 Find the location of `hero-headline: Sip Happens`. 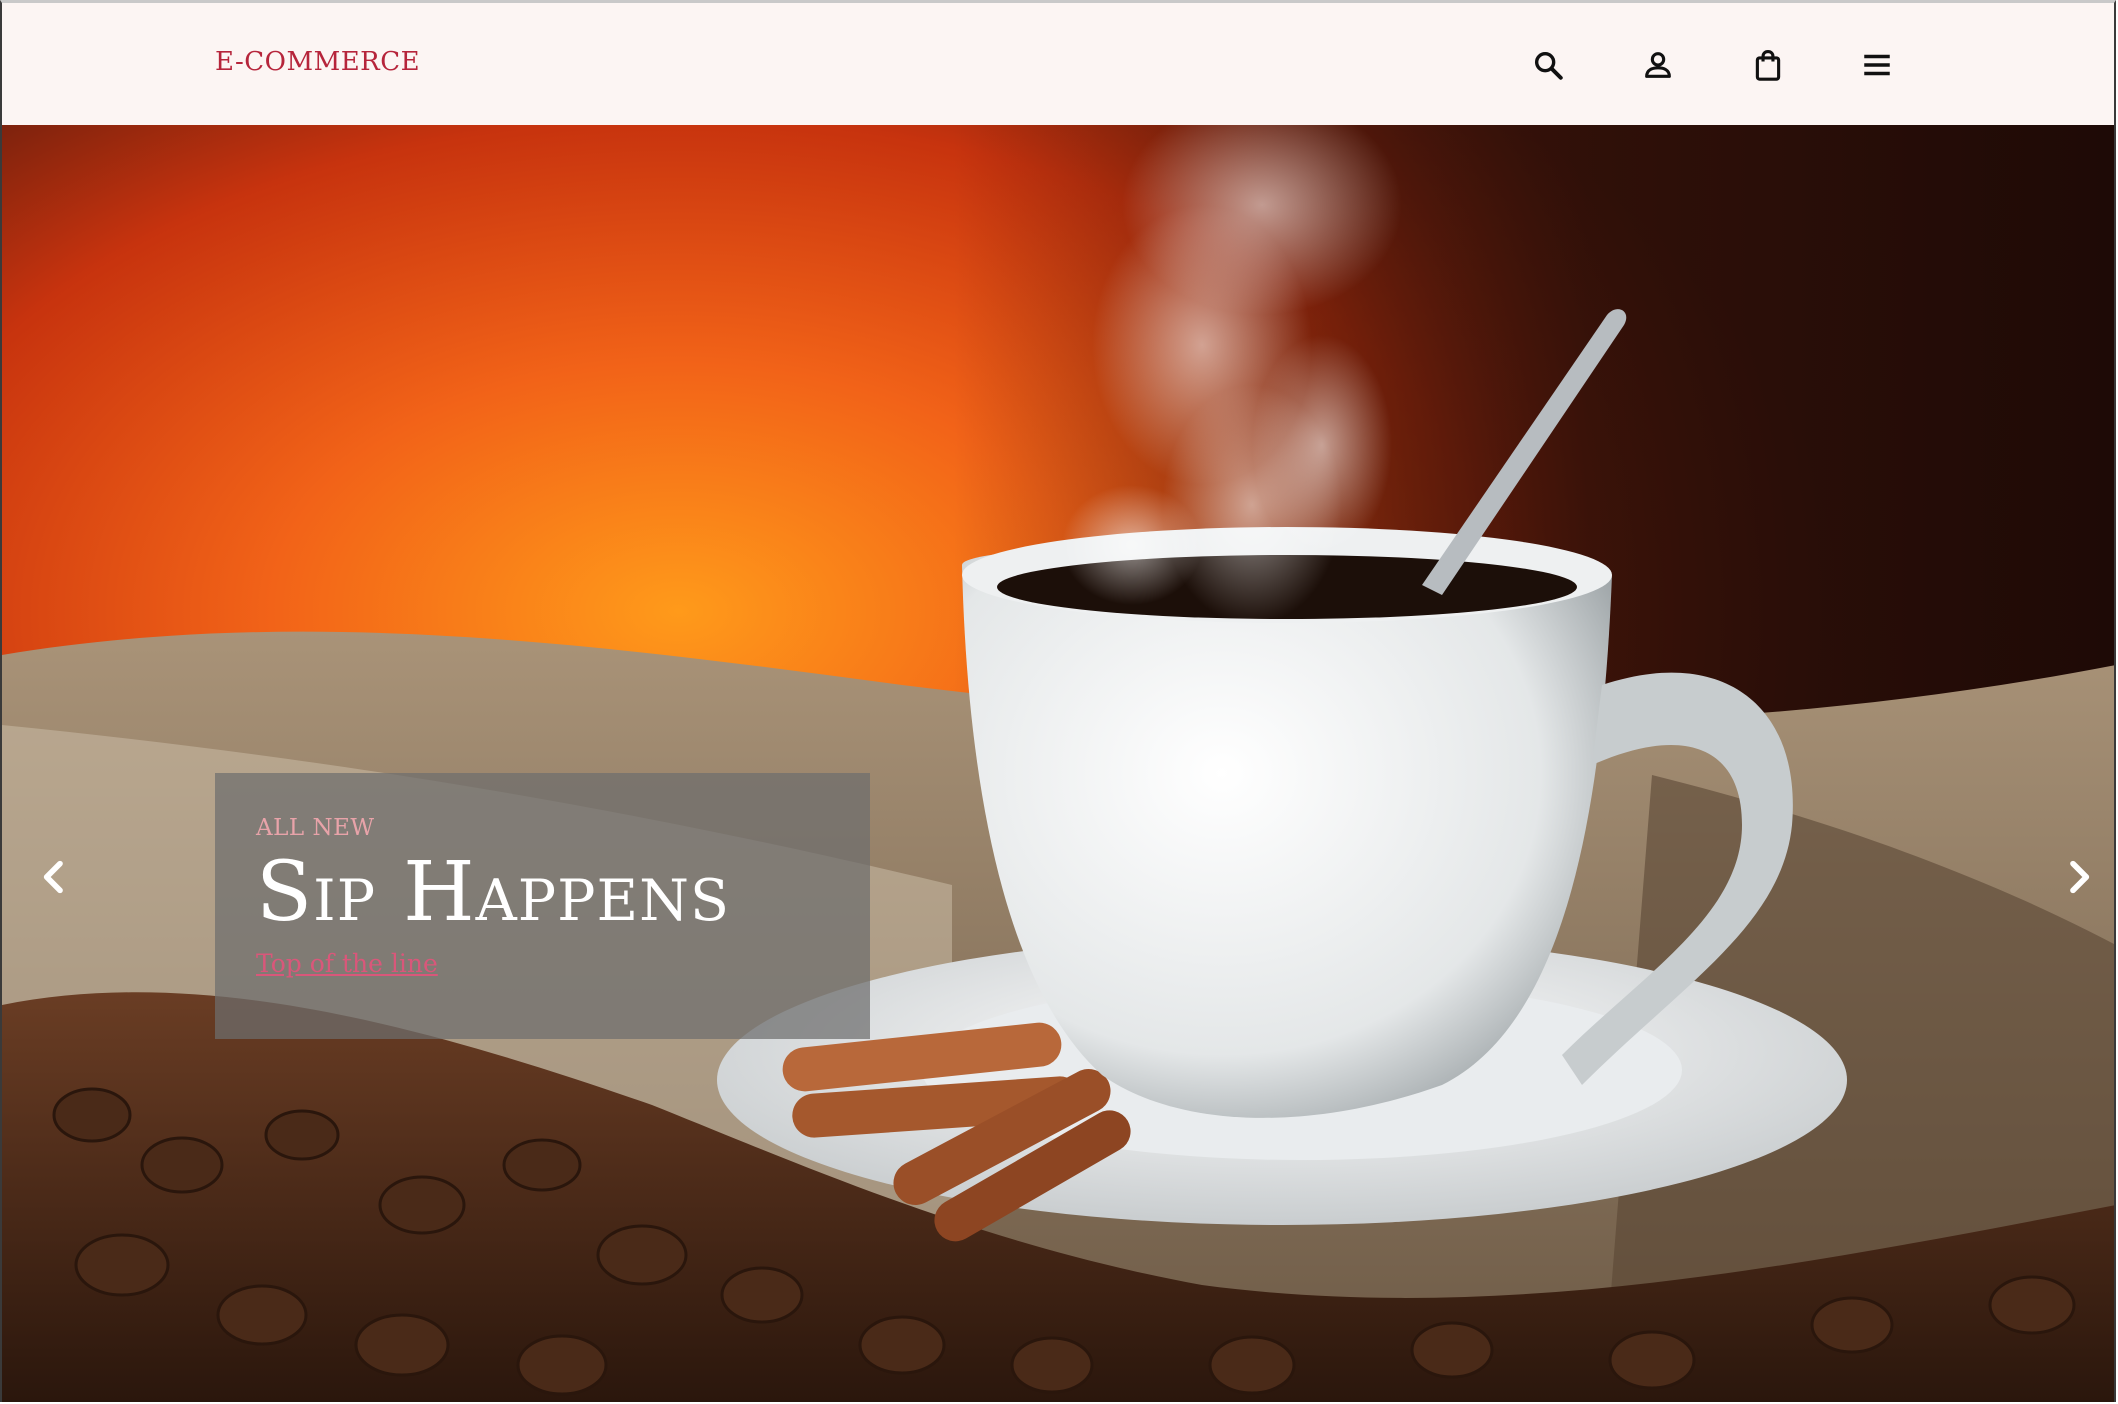

hero-headline: Sip Happens is located at coordinates (493, 892).